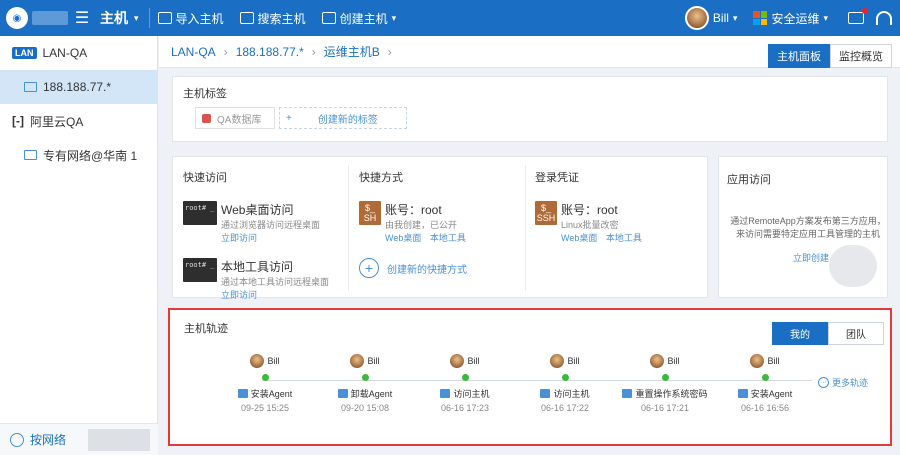  Describe the element at coordinates (765, 408) in the screenshot. I see `event-time: 06-16 16:56` at that location.